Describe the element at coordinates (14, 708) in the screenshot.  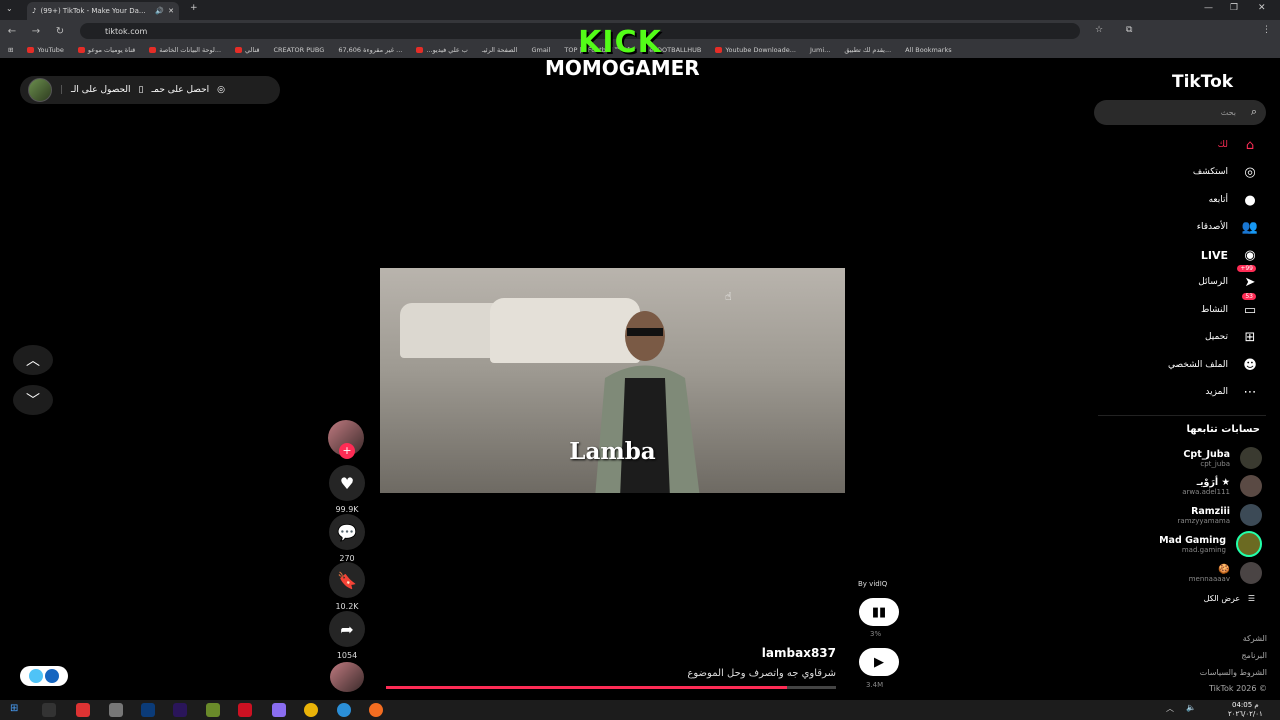
I see `windows-start-icon: ⊞` at that location.